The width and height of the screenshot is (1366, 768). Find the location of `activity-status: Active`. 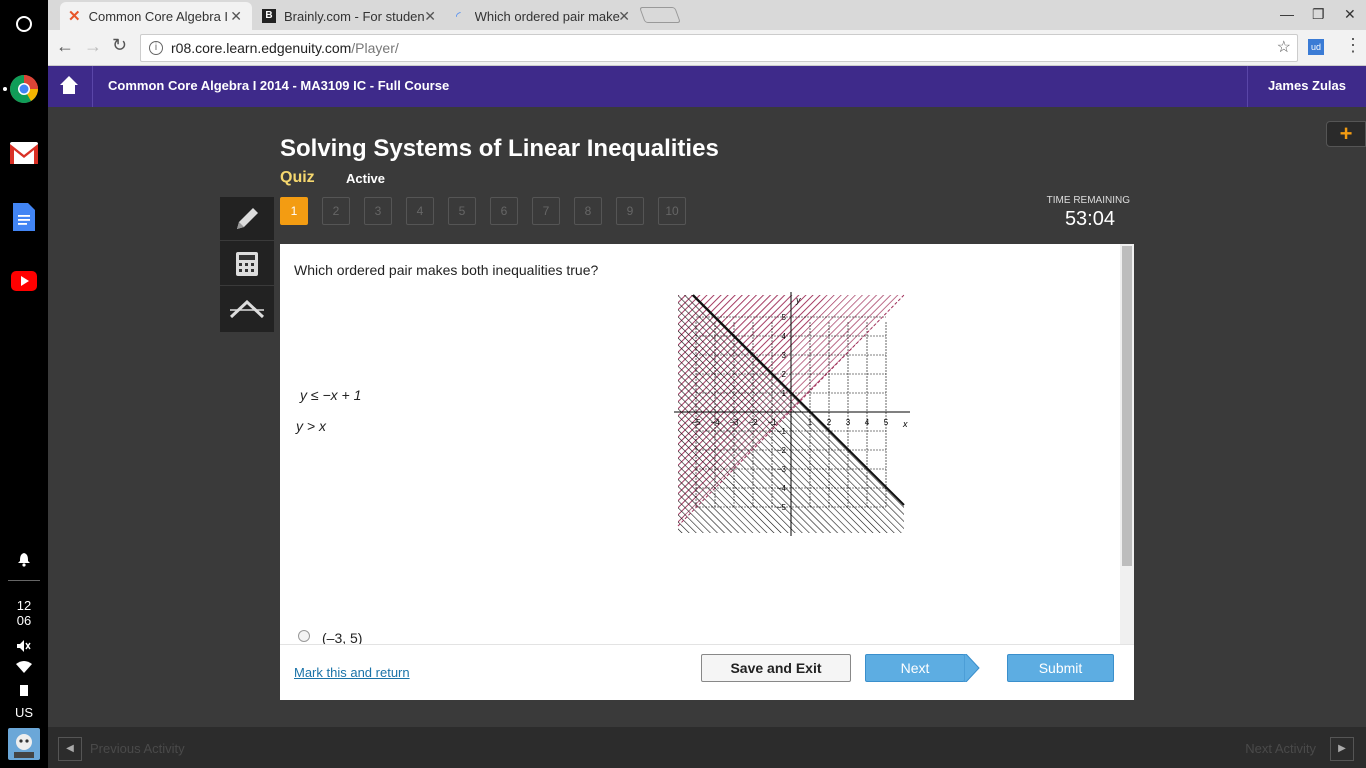

activity-status: Active is located at coordinates (366, 178).